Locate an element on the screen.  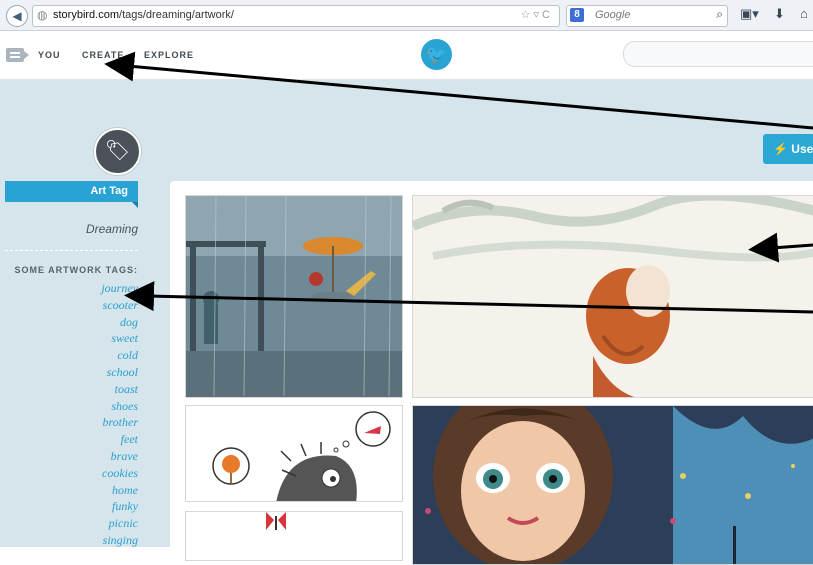
big-eyed-girl-image is located at coordinates (613, 485).